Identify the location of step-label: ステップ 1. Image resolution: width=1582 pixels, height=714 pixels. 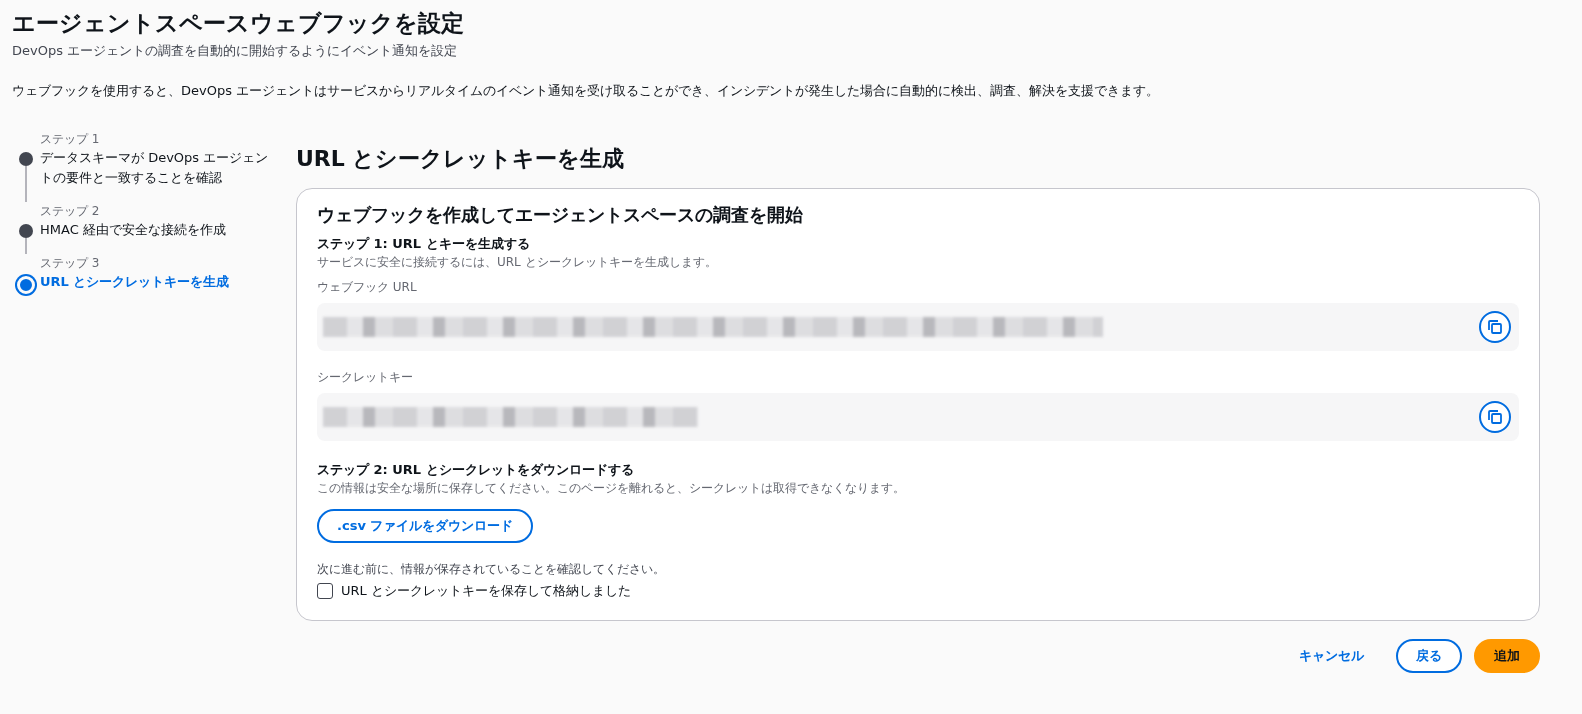
(70, 139).